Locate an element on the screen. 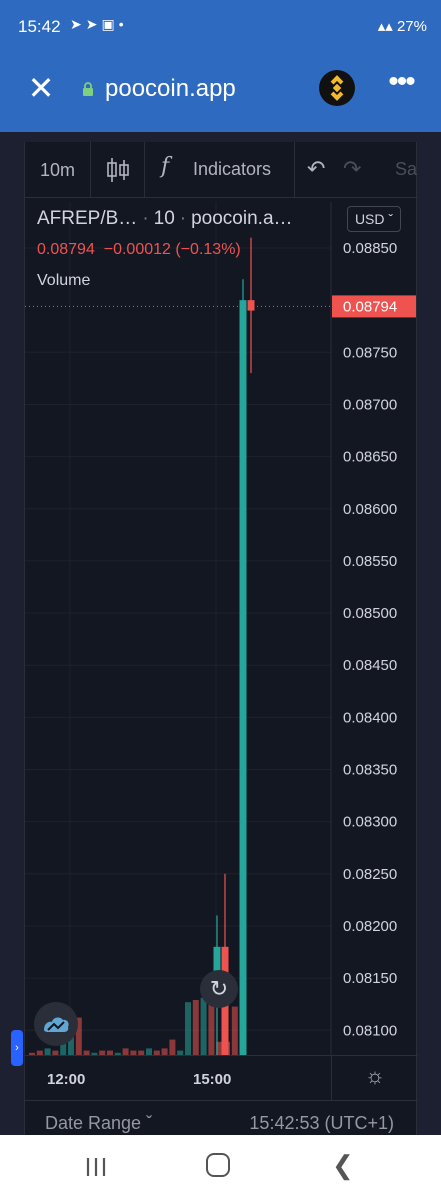  price-tick-label: 0.08450 is located at coordinates (370, 665).